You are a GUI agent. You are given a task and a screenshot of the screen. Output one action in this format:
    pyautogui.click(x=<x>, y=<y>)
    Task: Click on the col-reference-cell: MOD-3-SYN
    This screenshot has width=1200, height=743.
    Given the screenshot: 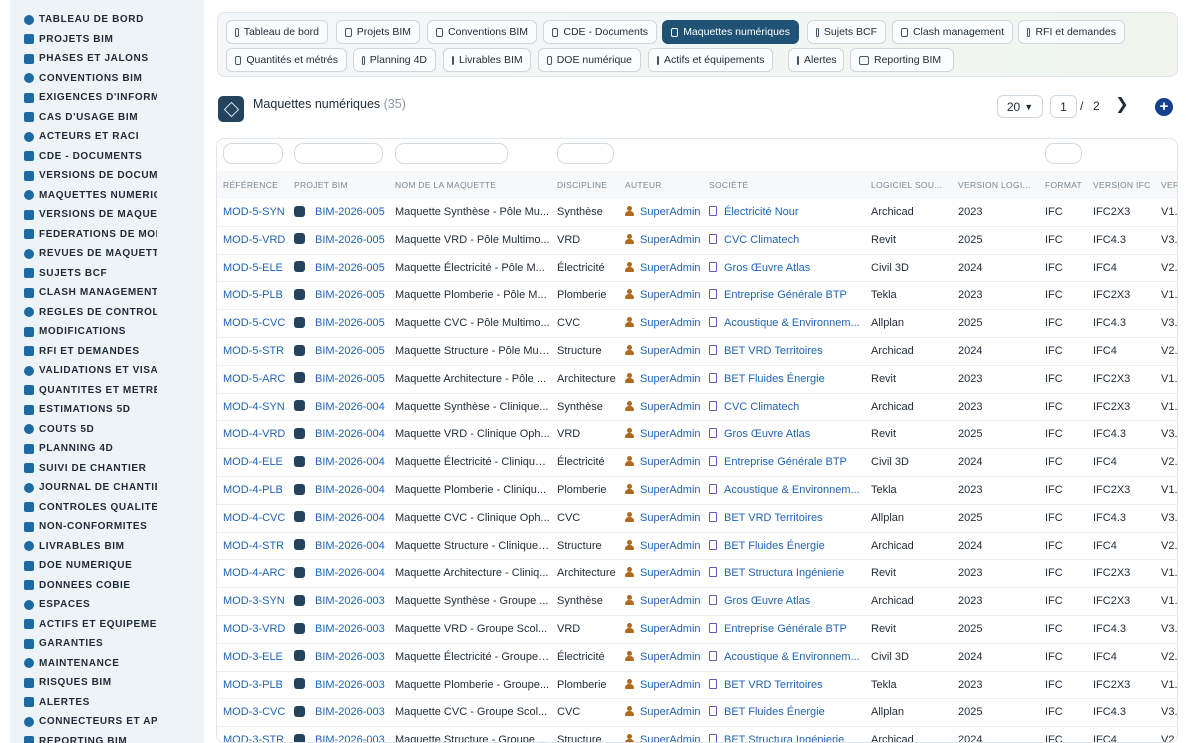 What is the action you would take?
    pyautogui.click(x=256, y=602)
    